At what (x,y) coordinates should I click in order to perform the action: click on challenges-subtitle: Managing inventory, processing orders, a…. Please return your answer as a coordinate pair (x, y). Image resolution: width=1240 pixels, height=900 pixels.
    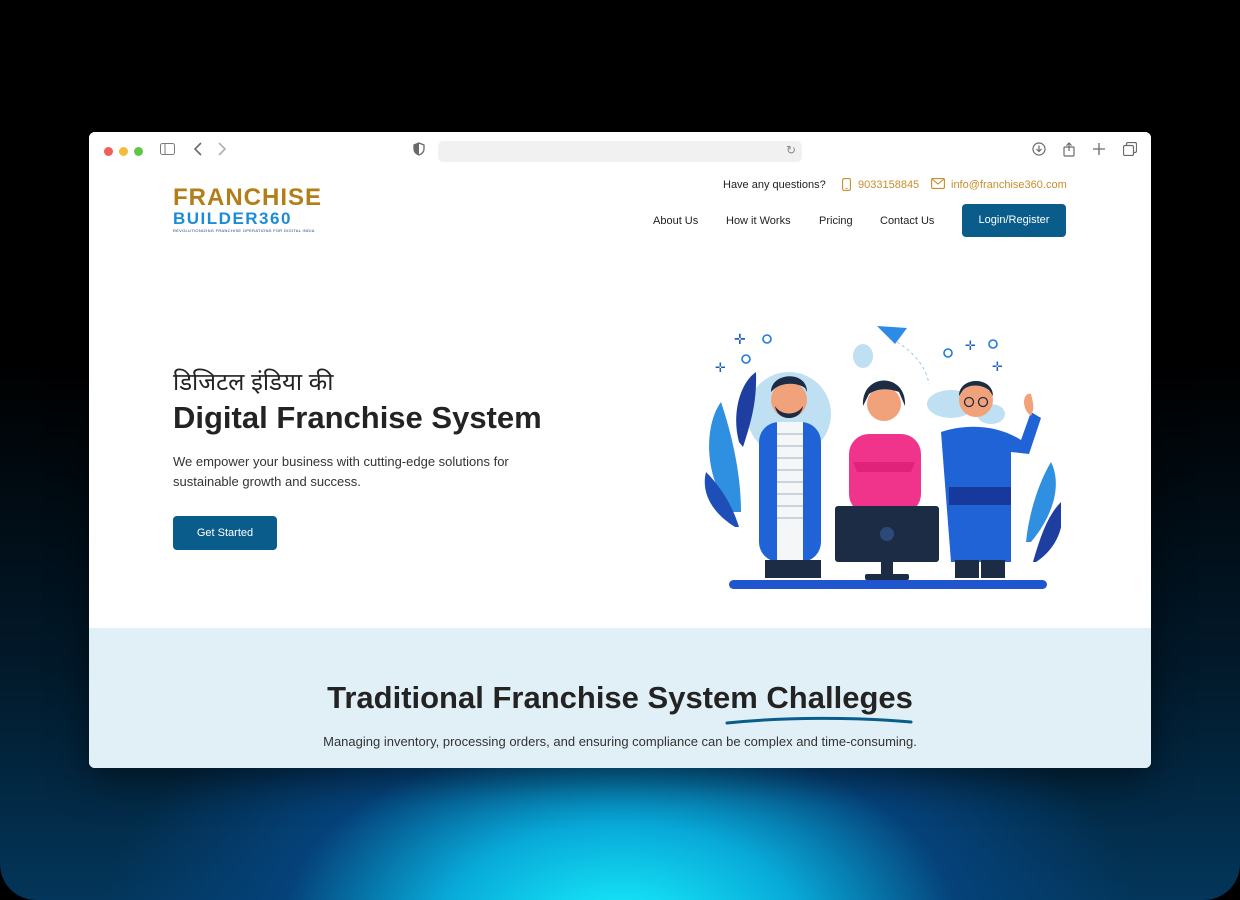
    Looking at the image, I should click on (620, 741).